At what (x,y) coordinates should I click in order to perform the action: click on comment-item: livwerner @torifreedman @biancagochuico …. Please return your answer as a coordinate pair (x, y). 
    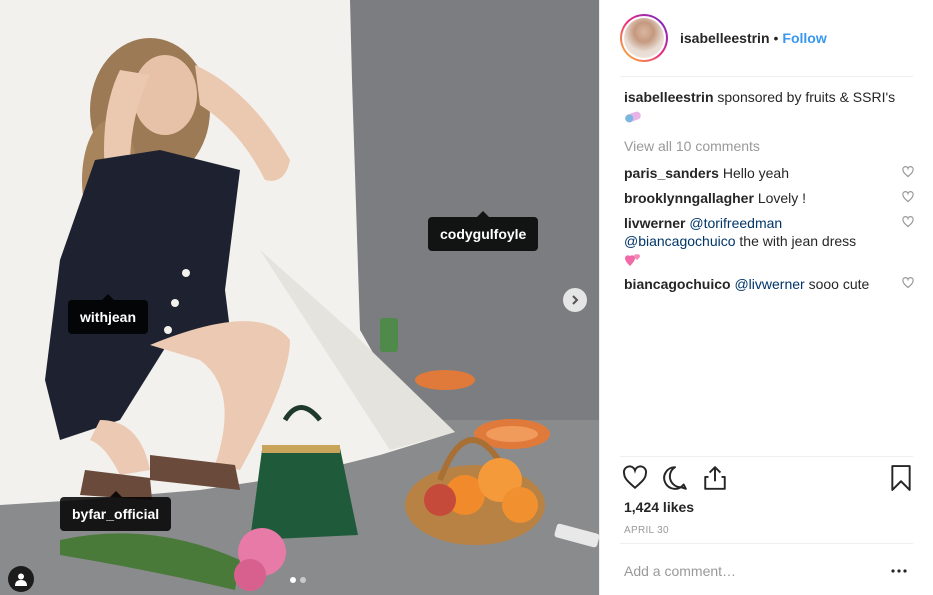
    Looking at the image, I should click on (769, 241).